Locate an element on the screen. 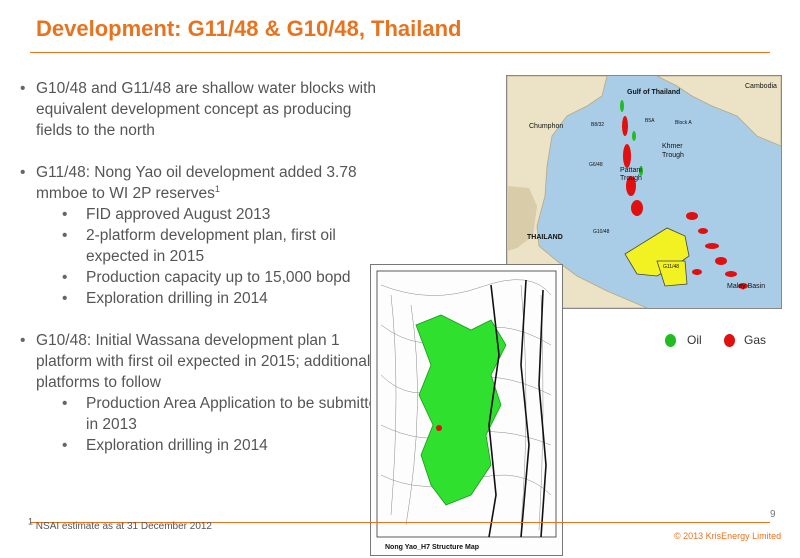 The height and width of the screenshot is (558, 800). title-divider is located at coordinates (400, 52).